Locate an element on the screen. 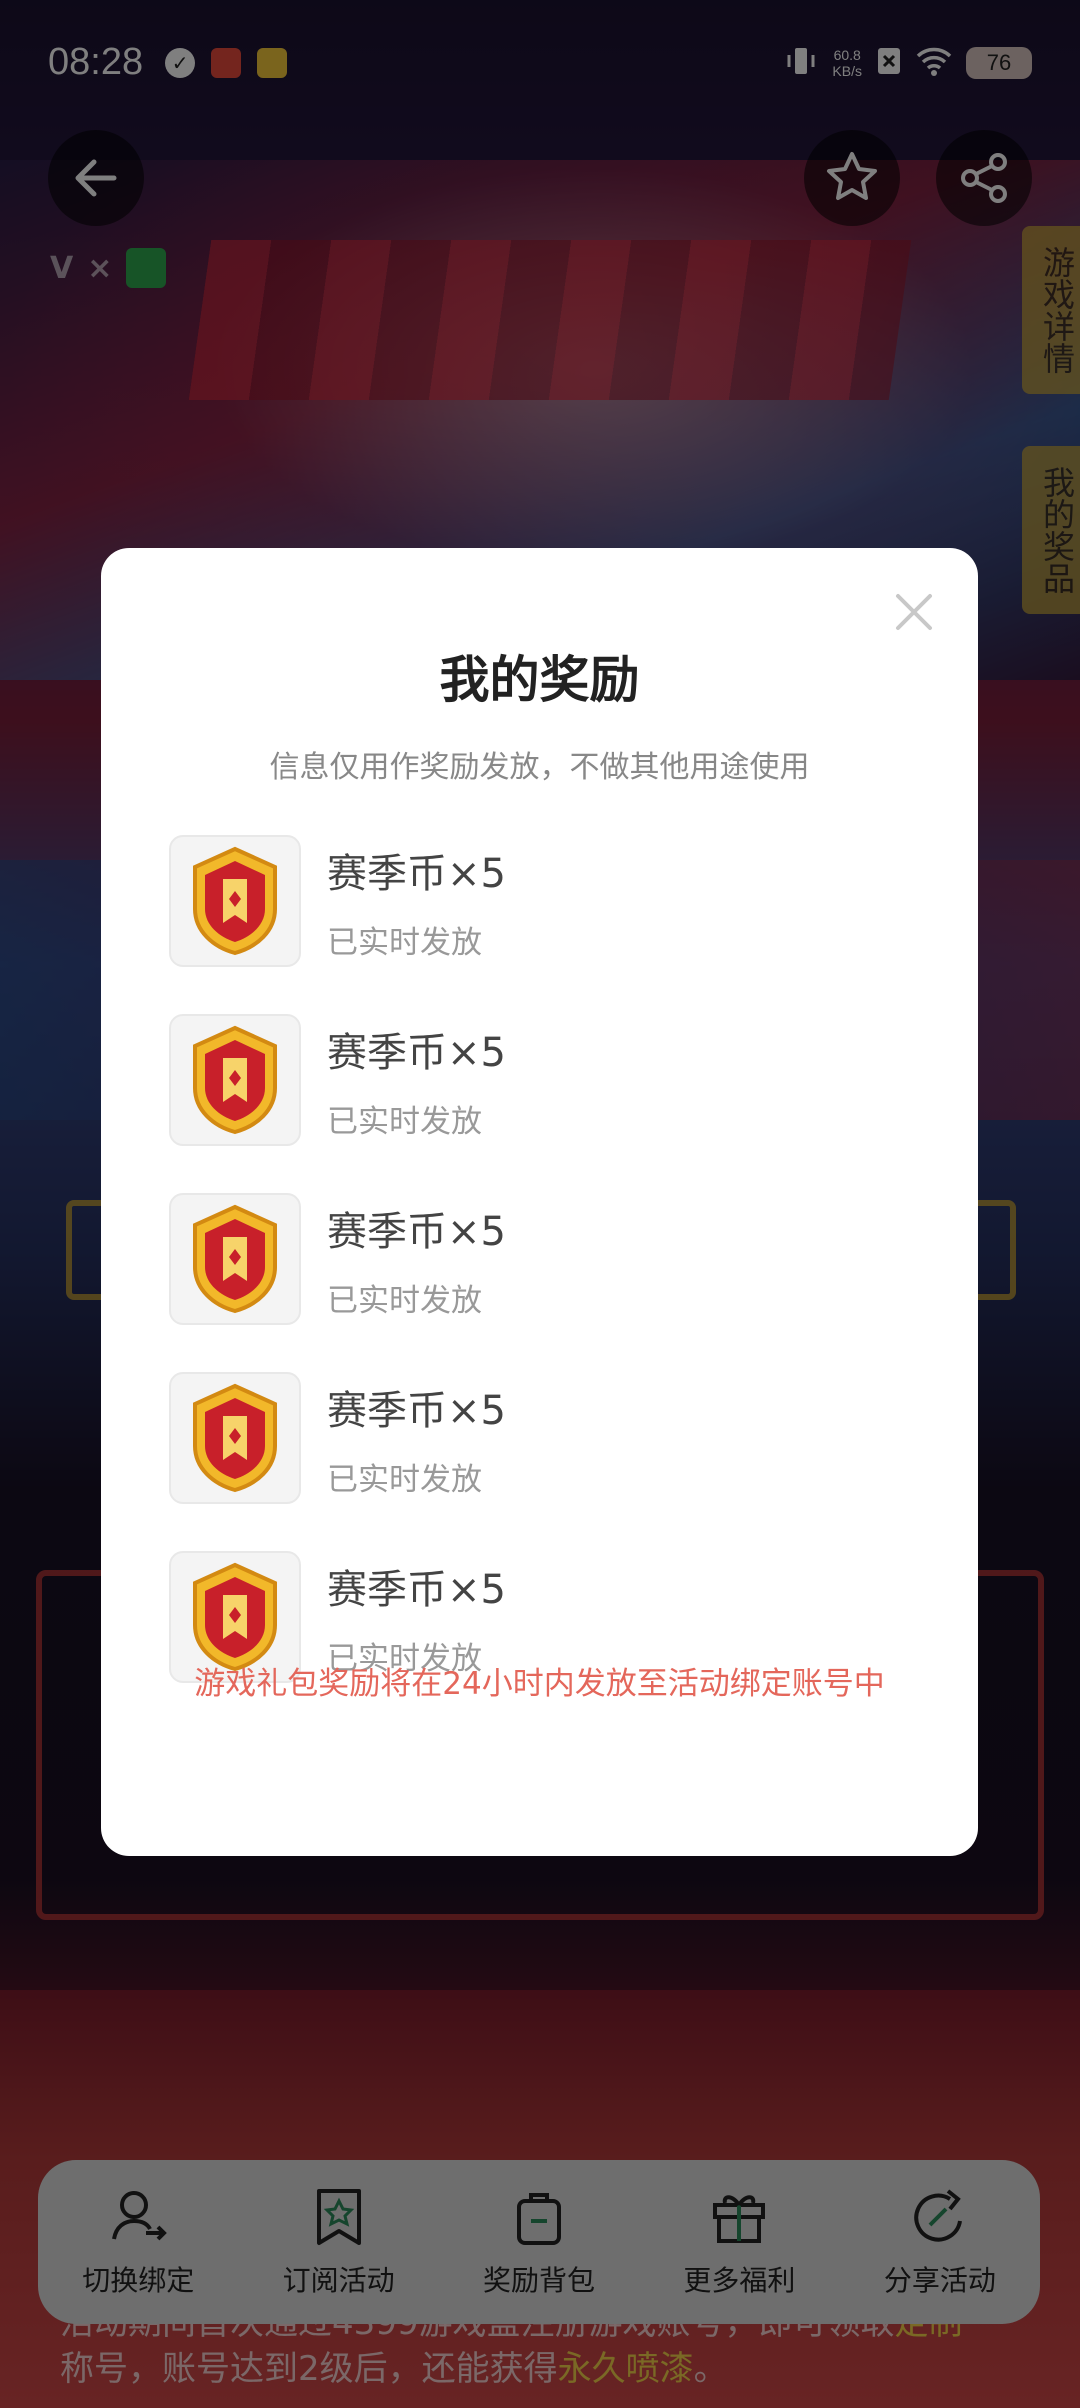  close-icon is located at coordinates (914, 612).